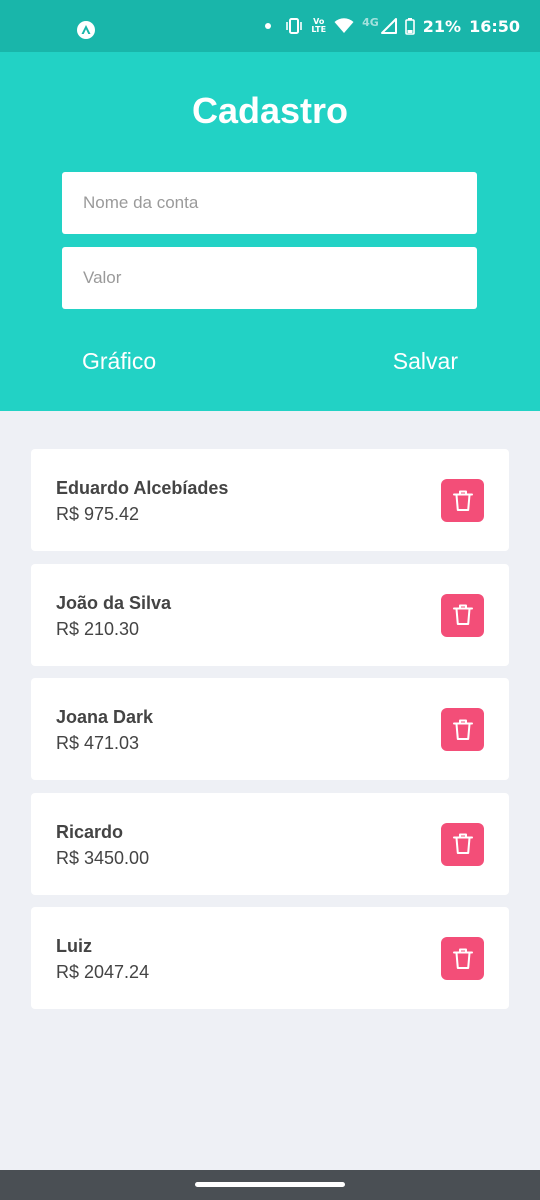 This screenshot has height=1200, width=540. Describe the element at coordinates (442, 26) in the screenshot. I see `battery-percent: 21%` at that location.